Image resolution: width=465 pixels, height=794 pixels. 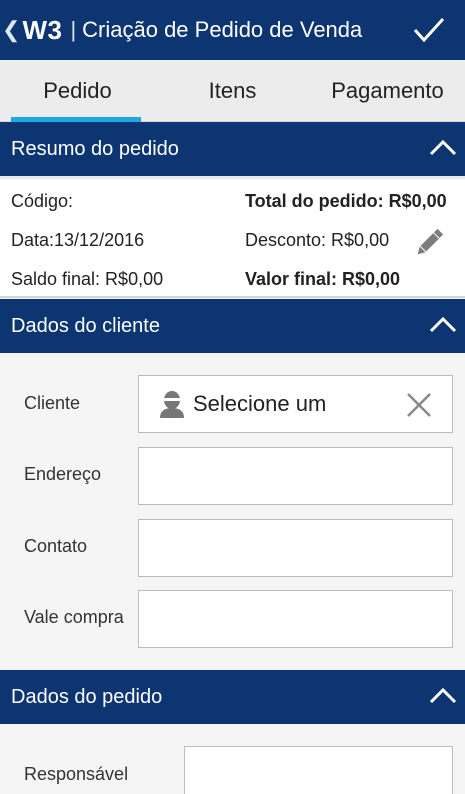 I want to click on tab-pedido: Pedido, so click(x=77, y=91).